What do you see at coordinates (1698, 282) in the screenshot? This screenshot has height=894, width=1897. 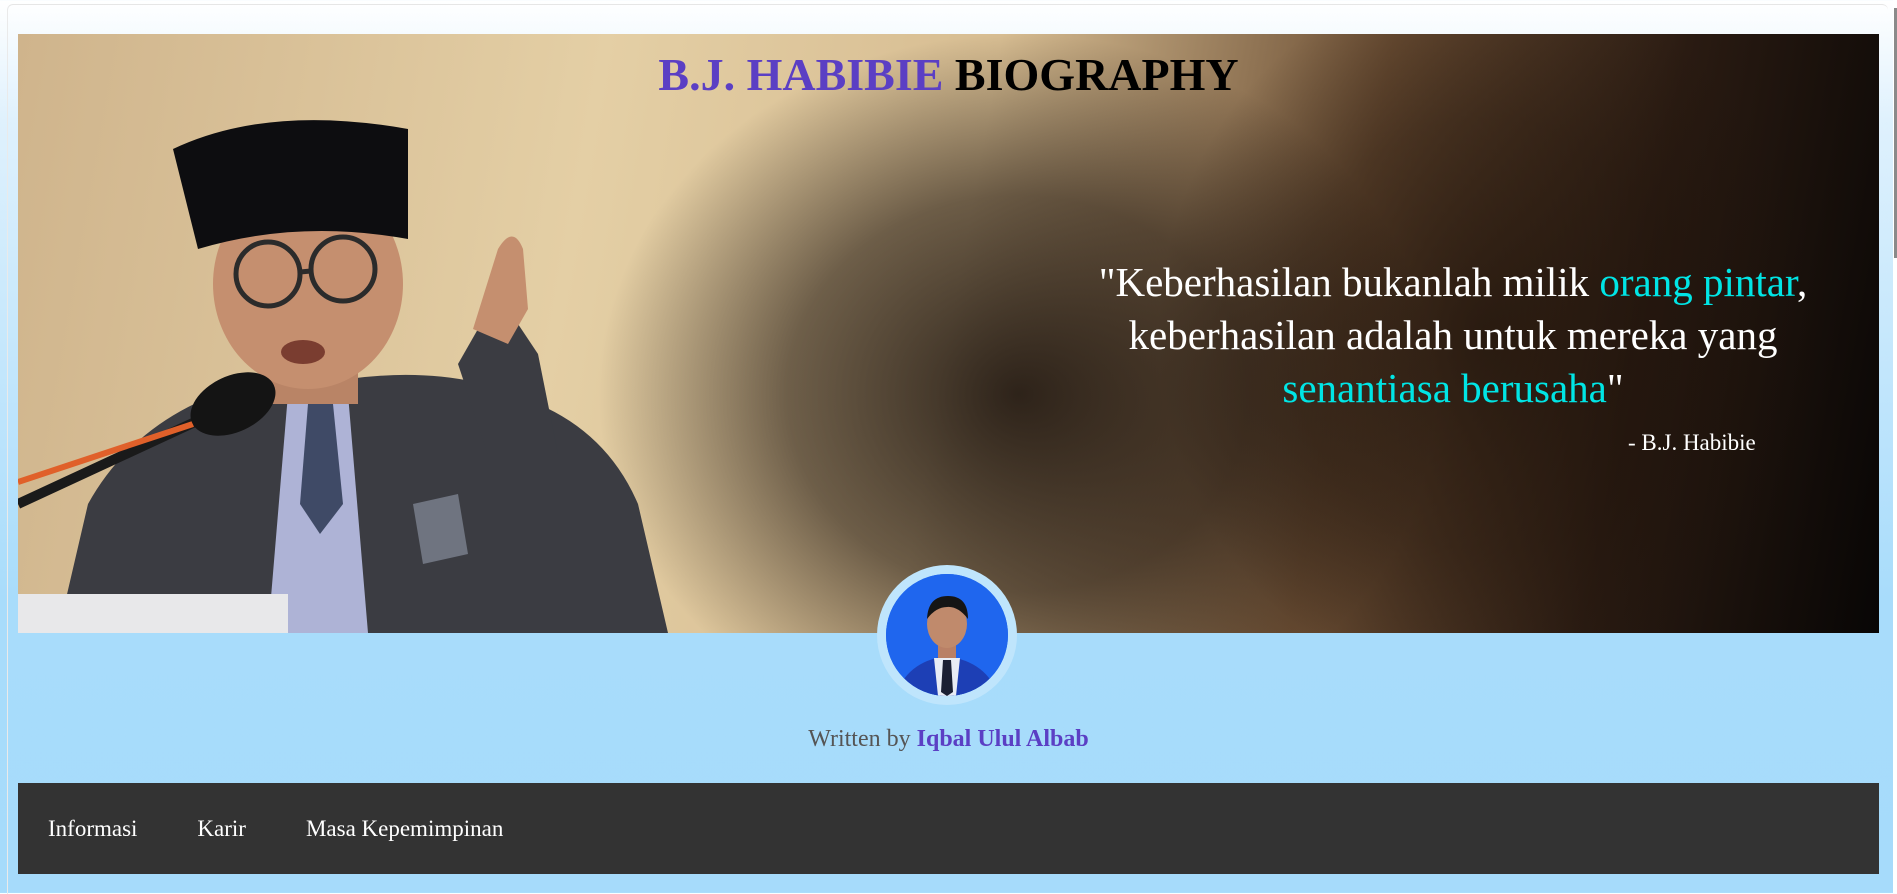 I see `quote-highlight-1: orang pintar` at bounding box center [1698, 282].